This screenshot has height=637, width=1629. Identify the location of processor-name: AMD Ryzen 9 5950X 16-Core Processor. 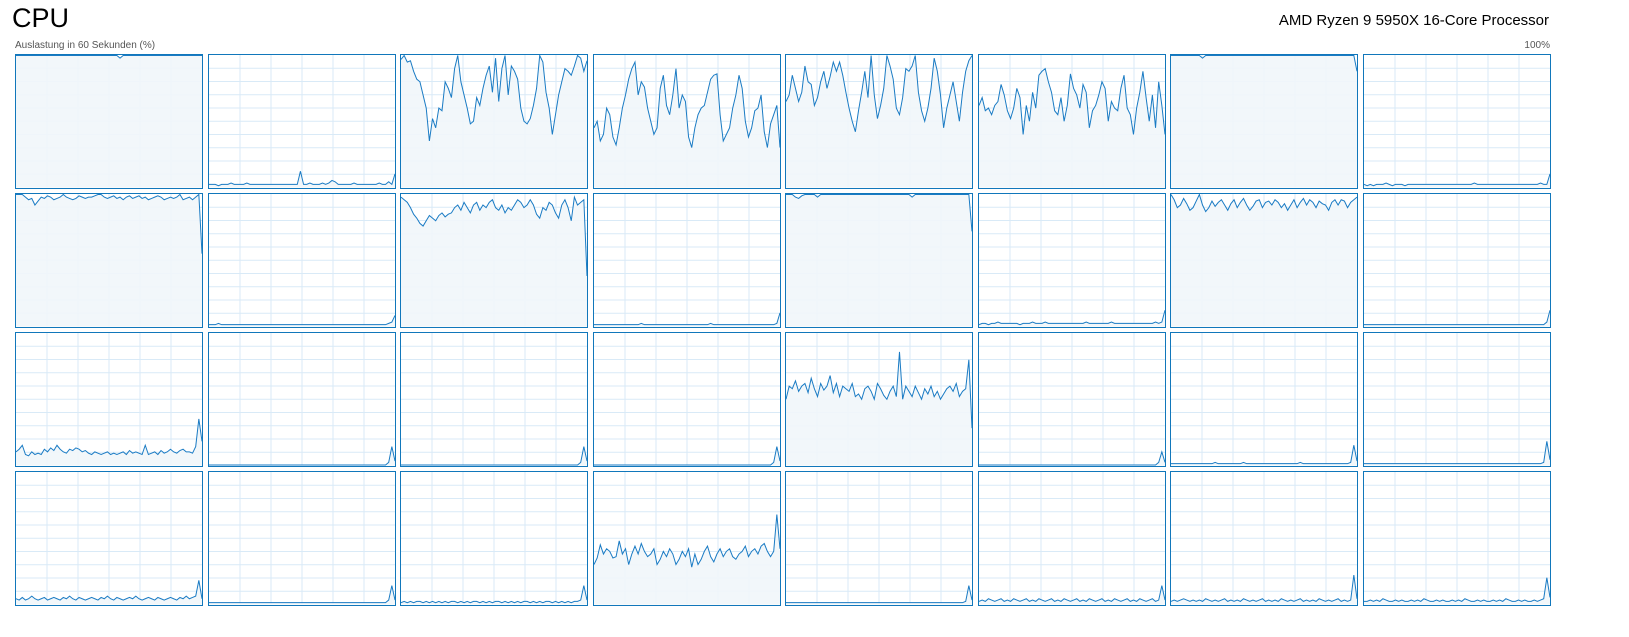
(1413, 20).